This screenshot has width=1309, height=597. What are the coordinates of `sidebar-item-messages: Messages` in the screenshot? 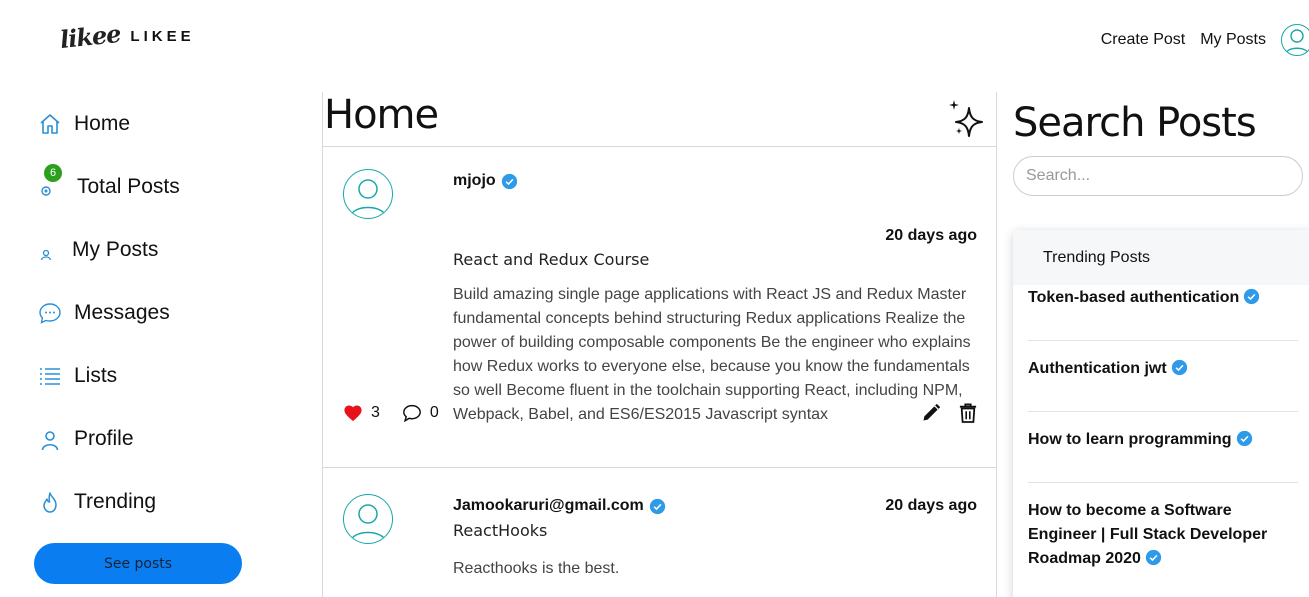 It's located at (104, 313).